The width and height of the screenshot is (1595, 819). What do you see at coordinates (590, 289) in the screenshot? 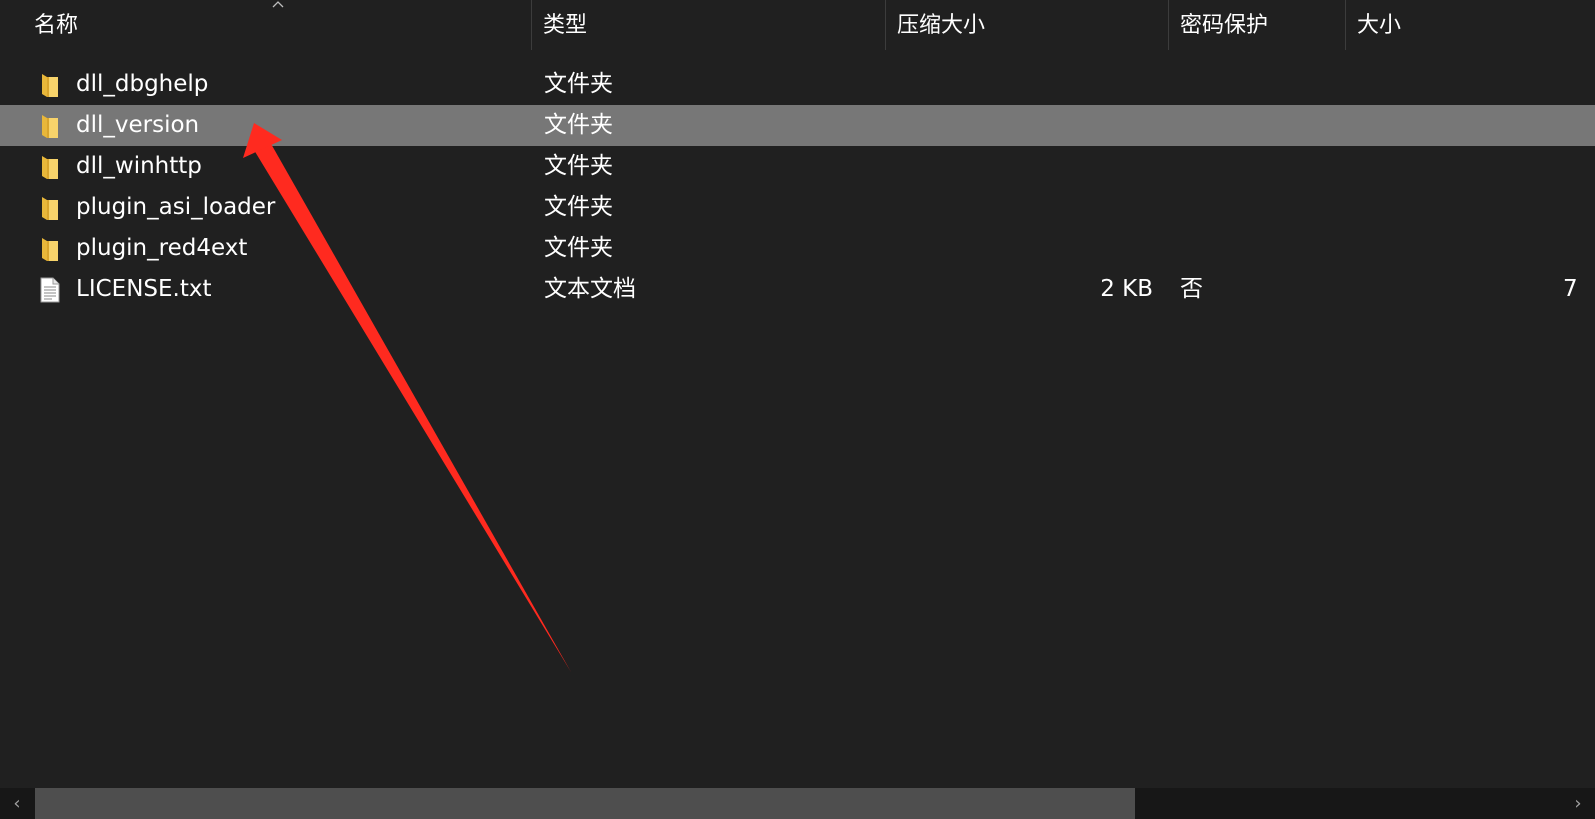
I see `file-type: 文本文档` at bounding box center [590, 289].